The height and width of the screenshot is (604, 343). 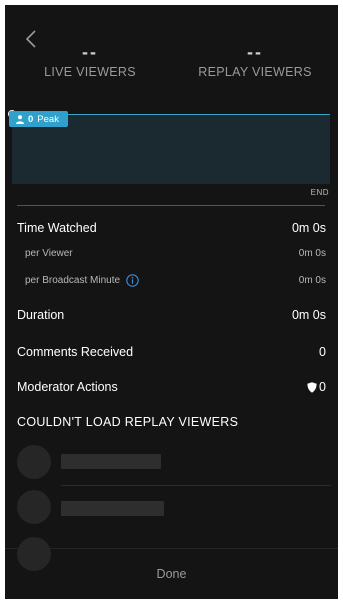 What do you see at coordinates (255, 72) in the screenshot?
I see `replay-viewers-label: REPLAY VIEWERS` at bounding box center [255, 72].